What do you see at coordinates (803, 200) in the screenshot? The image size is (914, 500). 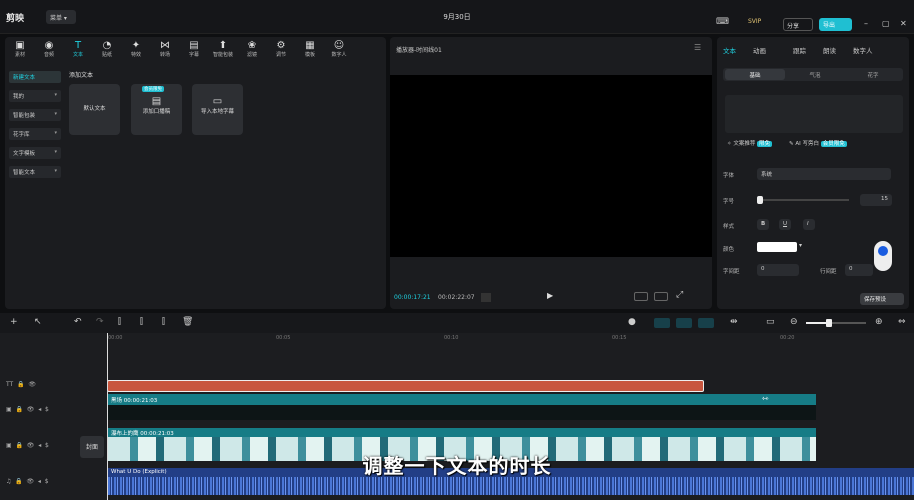 I see `size-slider` at bounding box center [803, 200].